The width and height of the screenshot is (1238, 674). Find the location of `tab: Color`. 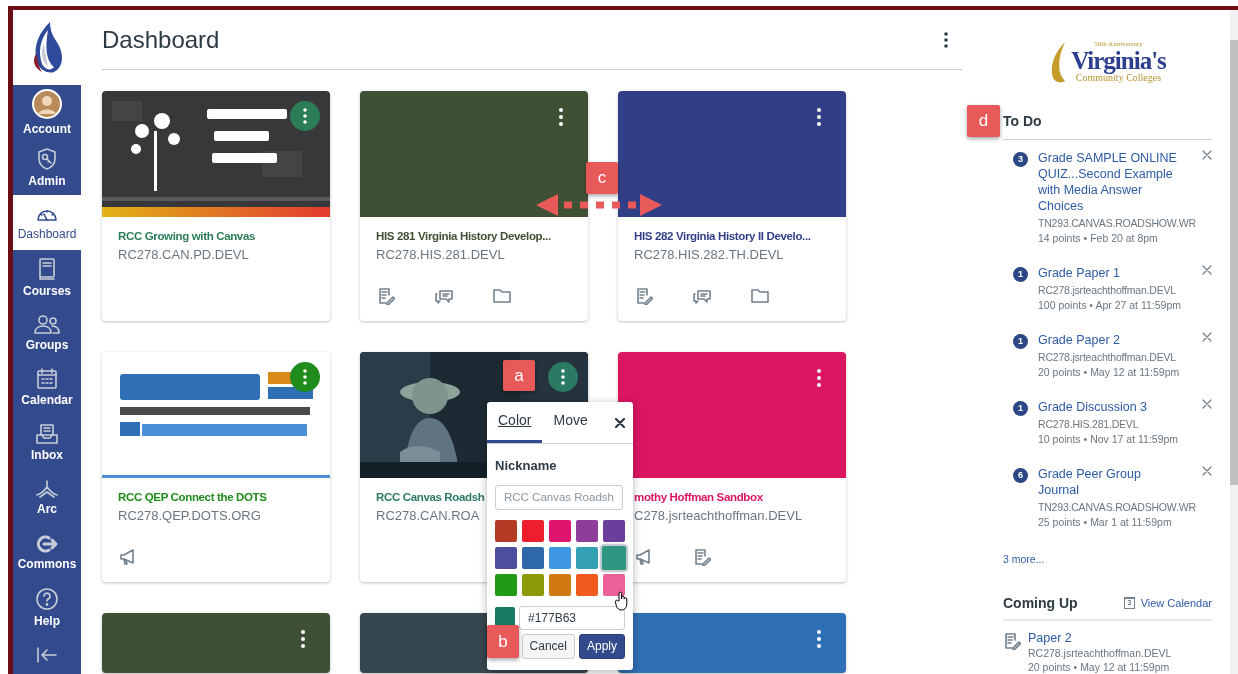

tab: Color is located at coordinates (515, 422).